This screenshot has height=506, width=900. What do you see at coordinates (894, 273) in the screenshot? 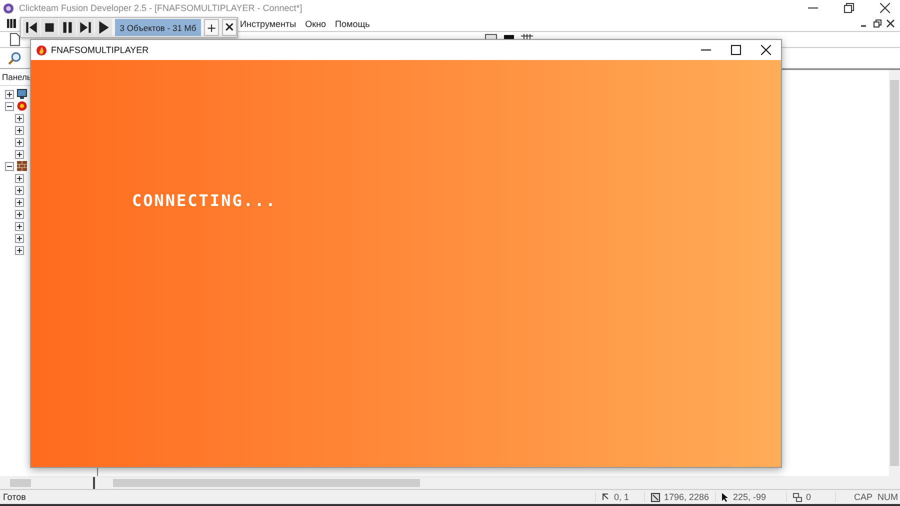
I see `vertical-scrollbar` at bounding box center [894, 273].